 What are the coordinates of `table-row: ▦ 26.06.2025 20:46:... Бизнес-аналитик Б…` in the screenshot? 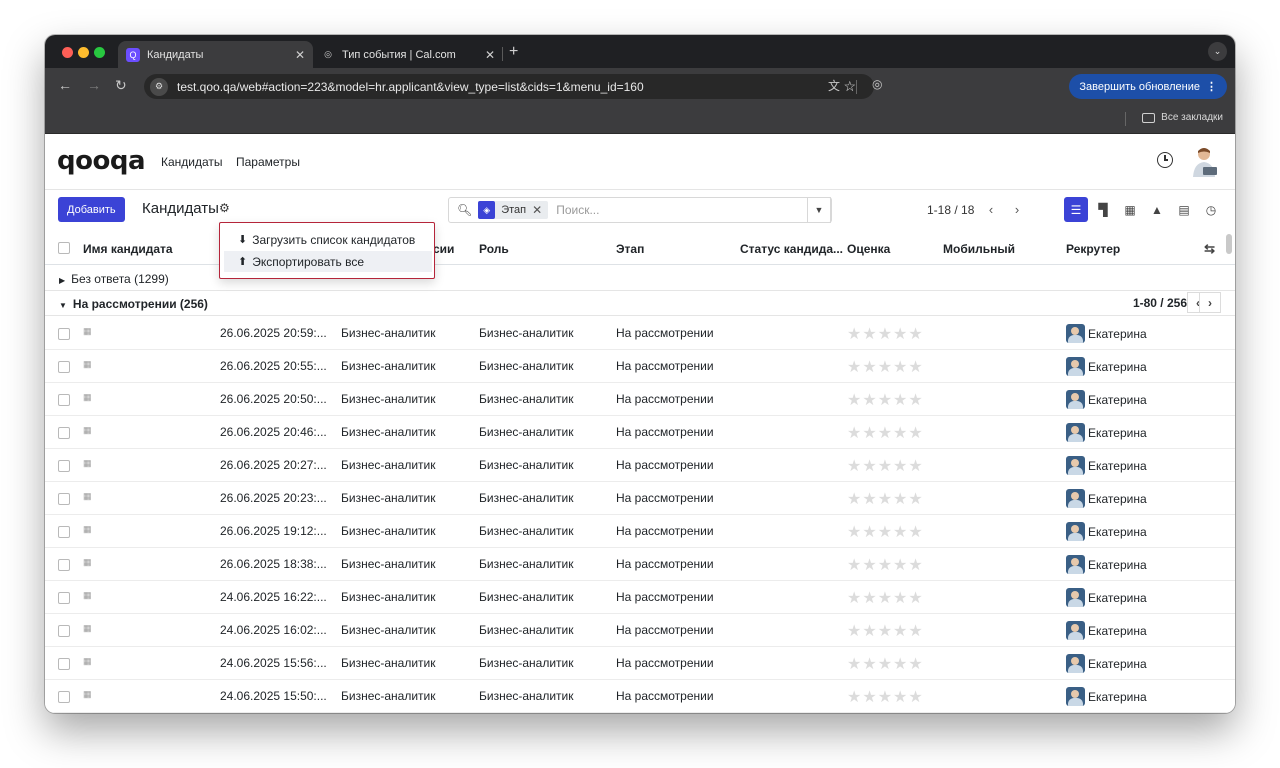 It's located at (640, 432).